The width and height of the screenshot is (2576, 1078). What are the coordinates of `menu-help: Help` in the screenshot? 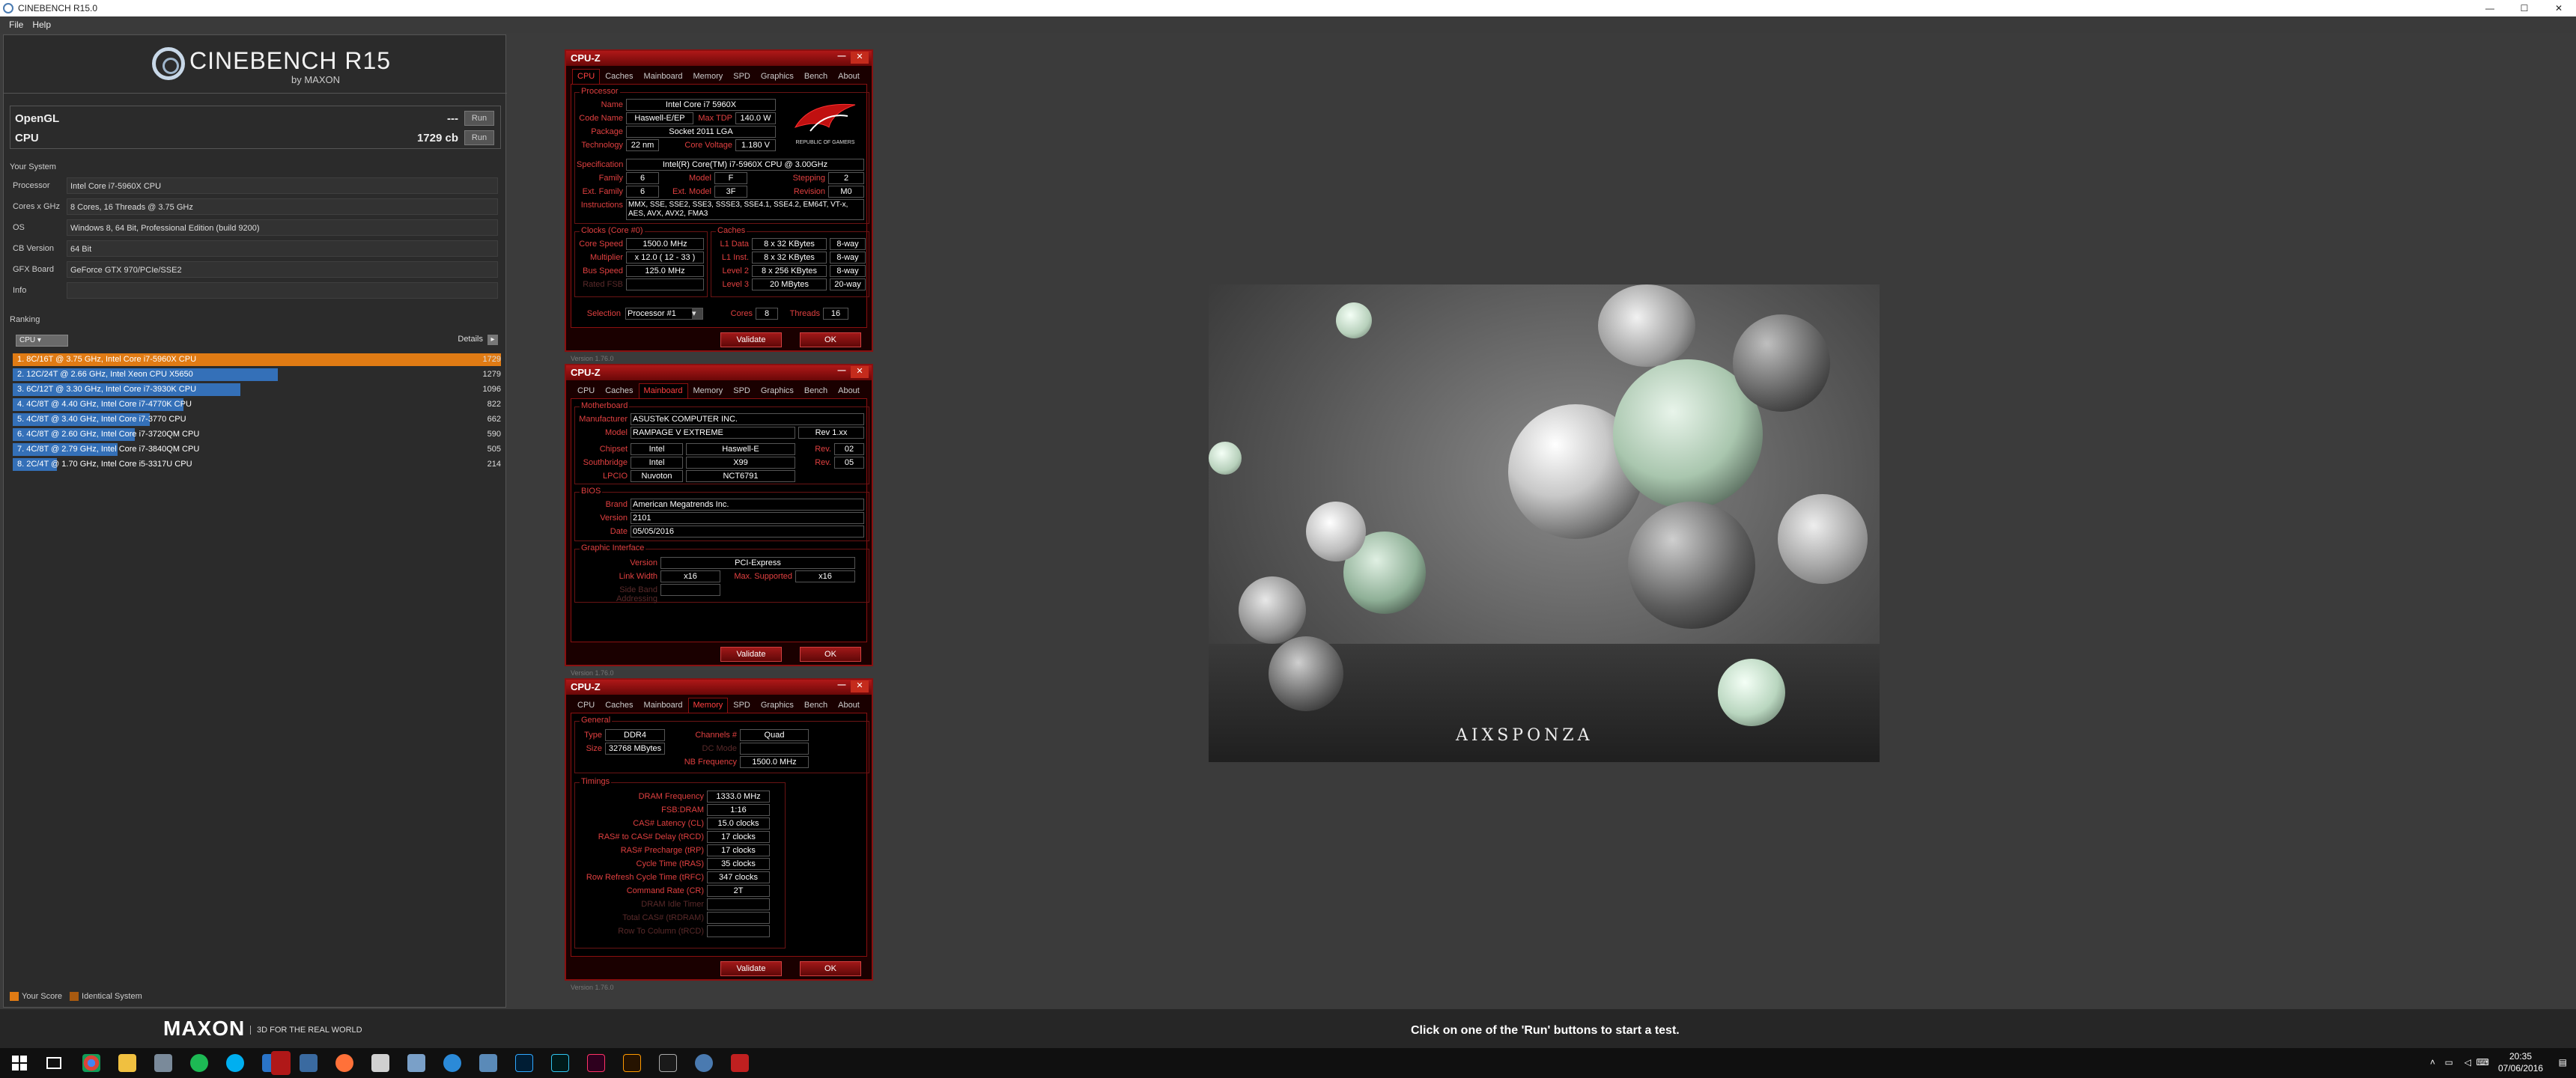 It's located at (41, 24).